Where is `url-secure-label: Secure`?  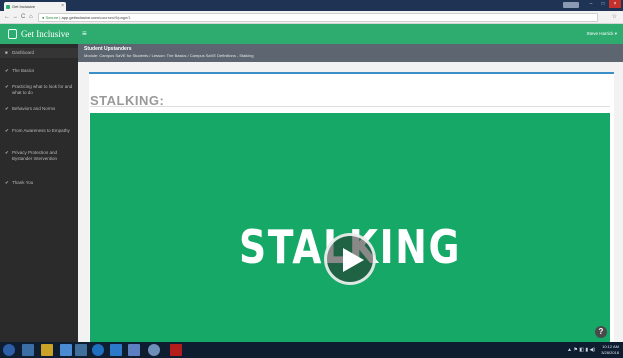
url-secure-label: Secure is located at coordinates (52, 17).